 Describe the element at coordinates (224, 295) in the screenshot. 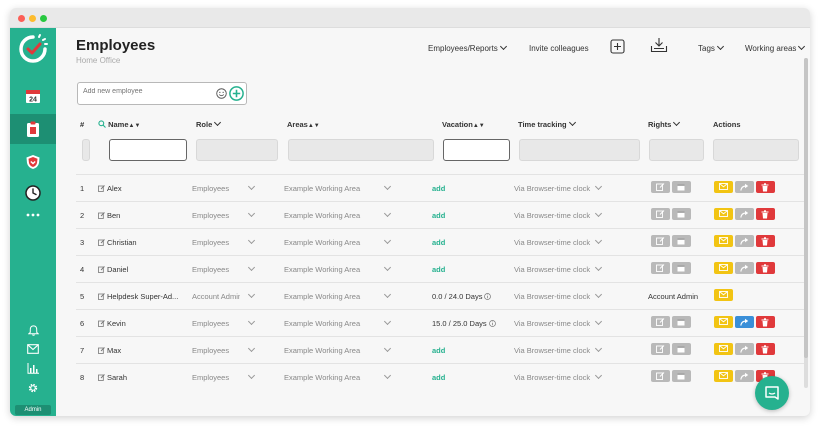

I see `role-select: Account Admin` at that location.